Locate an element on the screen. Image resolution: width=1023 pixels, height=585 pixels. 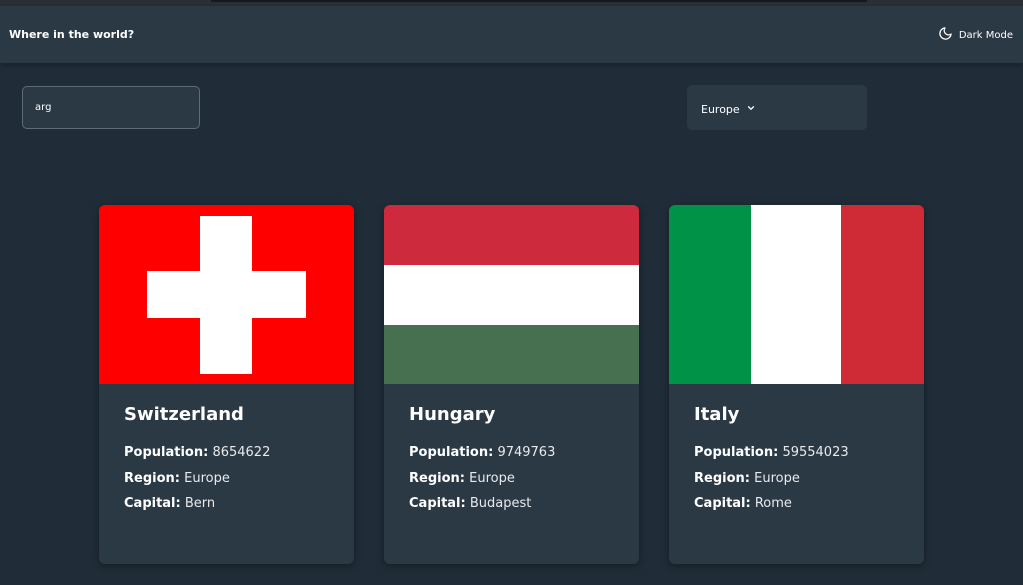
flag-italy is located at coordinates (796, 294).